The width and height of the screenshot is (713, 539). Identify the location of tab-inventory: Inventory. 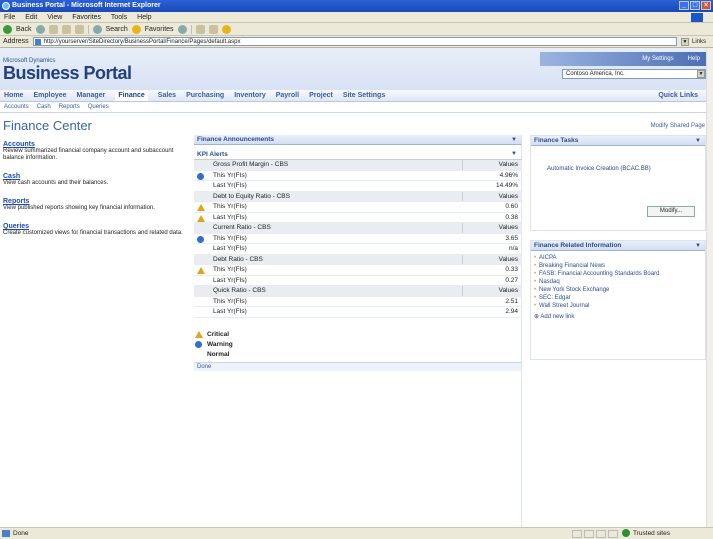
(250, 95).